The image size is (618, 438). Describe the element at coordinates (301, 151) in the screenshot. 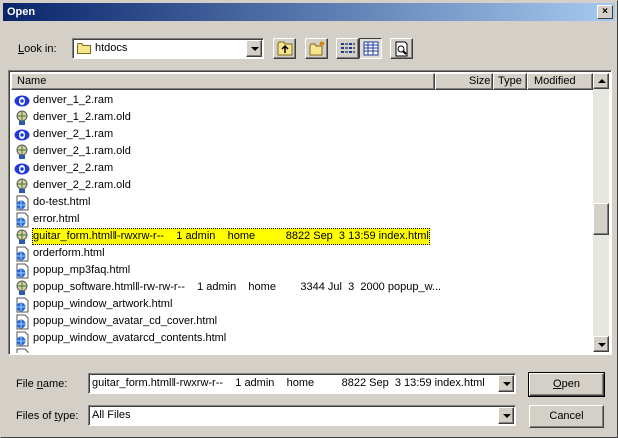

I see `list-item: denver_2_1.ram.old` at that location.